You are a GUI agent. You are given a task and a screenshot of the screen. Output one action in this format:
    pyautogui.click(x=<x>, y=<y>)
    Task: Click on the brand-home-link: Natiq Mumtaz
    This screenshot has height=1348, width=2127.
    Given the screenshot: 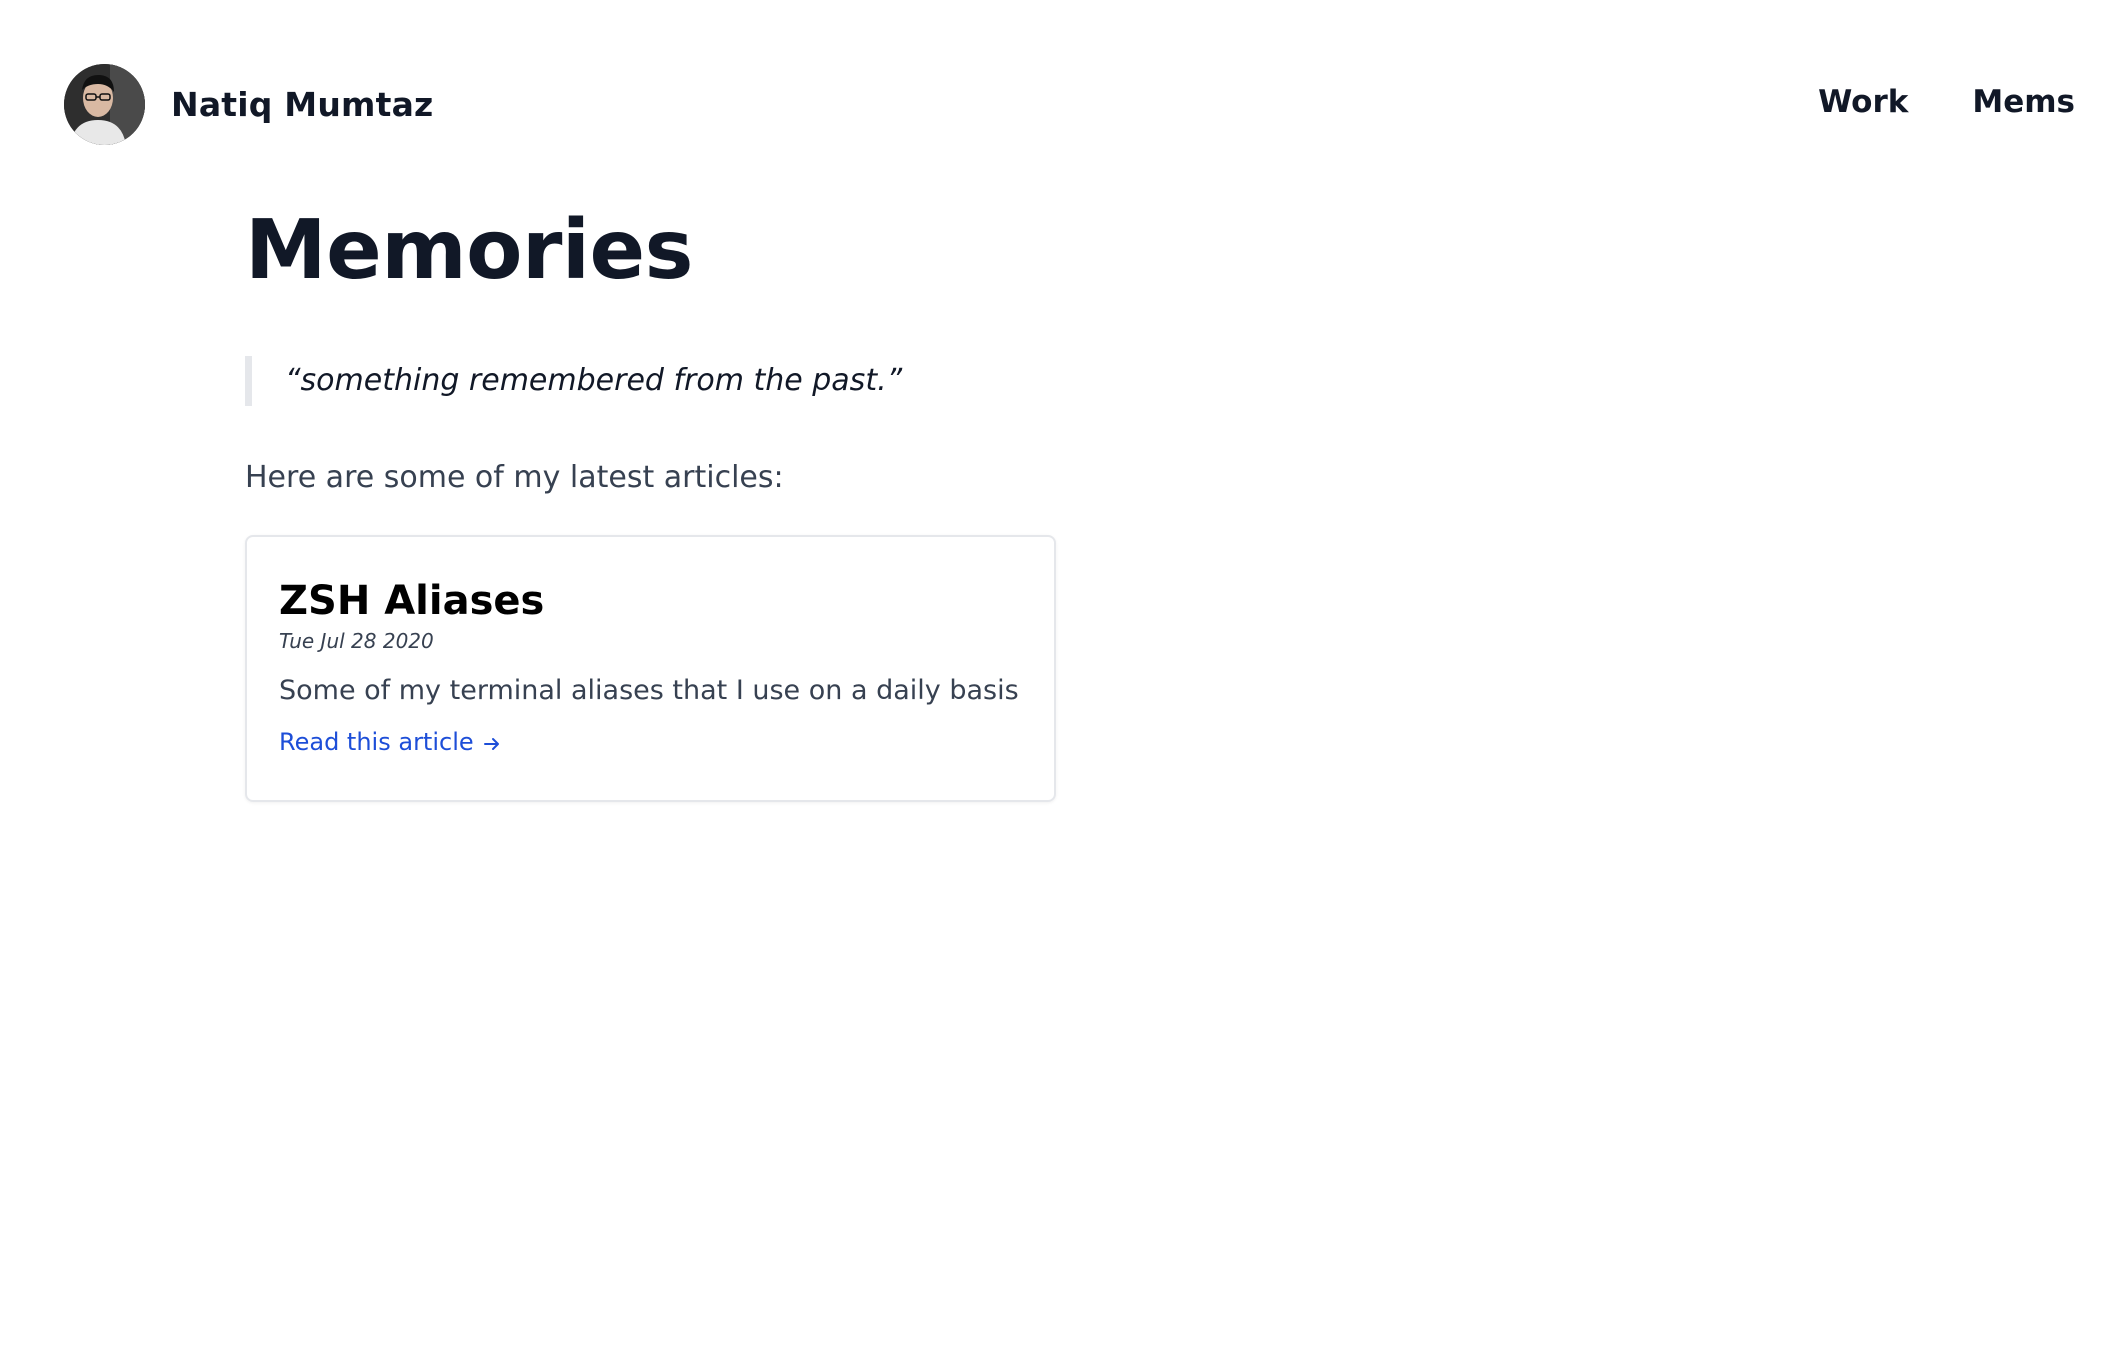 What is the action you would take?
    pyautogui.click(x=248, y=104)
    